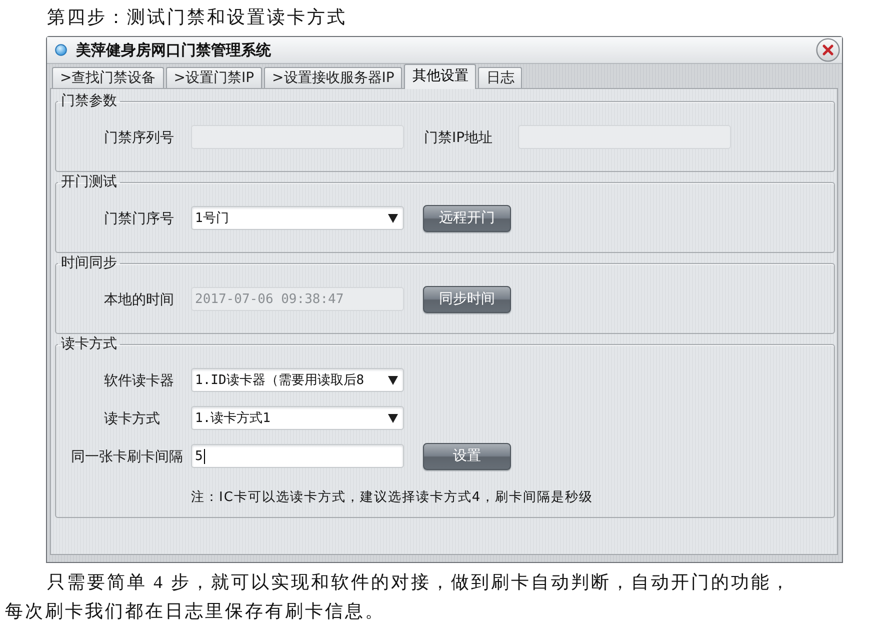 Image resolution: width=875 pixels, height=630 pixels. Describe the element at coordinates (828, 50) in the screenshot. I see `close-icon` at that location.